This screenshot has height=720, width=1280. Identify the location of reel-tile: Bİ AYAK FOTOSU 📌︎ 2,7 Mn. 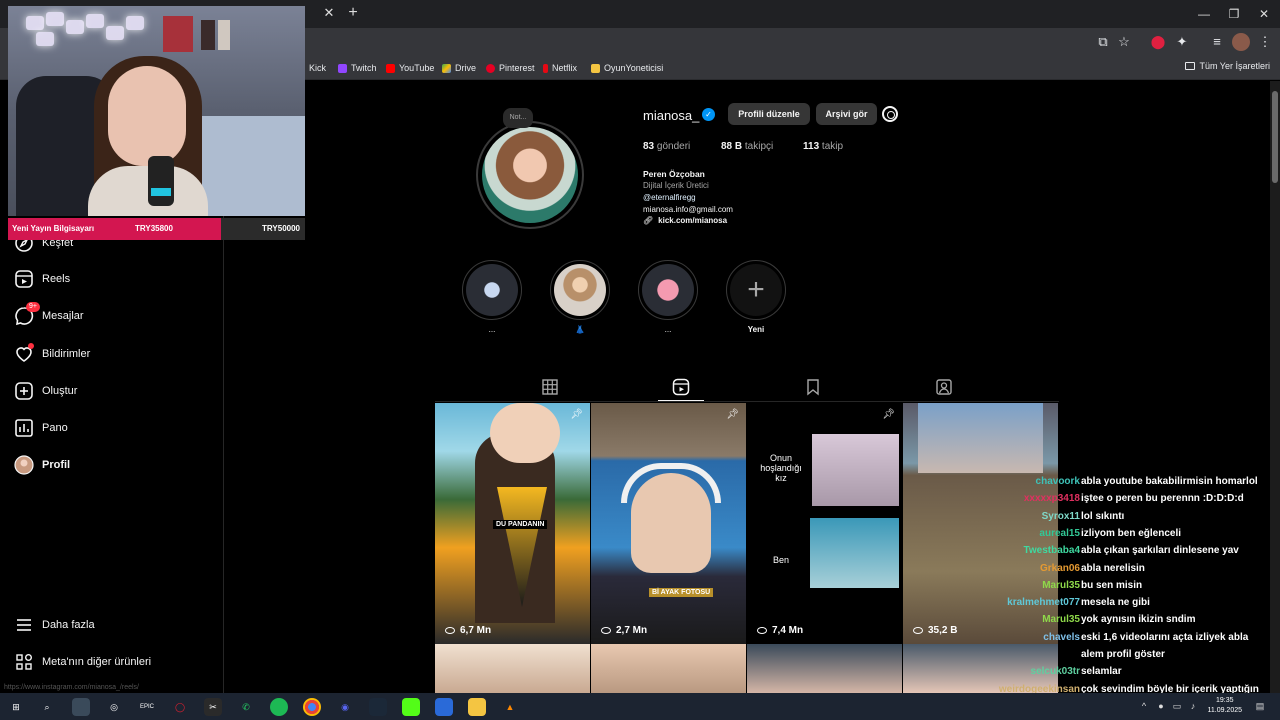
(668, 523).